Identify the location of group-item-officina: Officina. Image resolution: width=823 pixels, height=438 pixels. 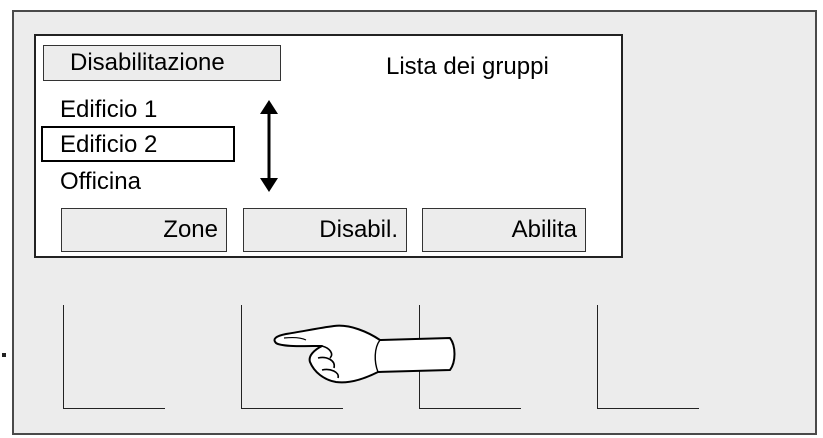
(100, 182).